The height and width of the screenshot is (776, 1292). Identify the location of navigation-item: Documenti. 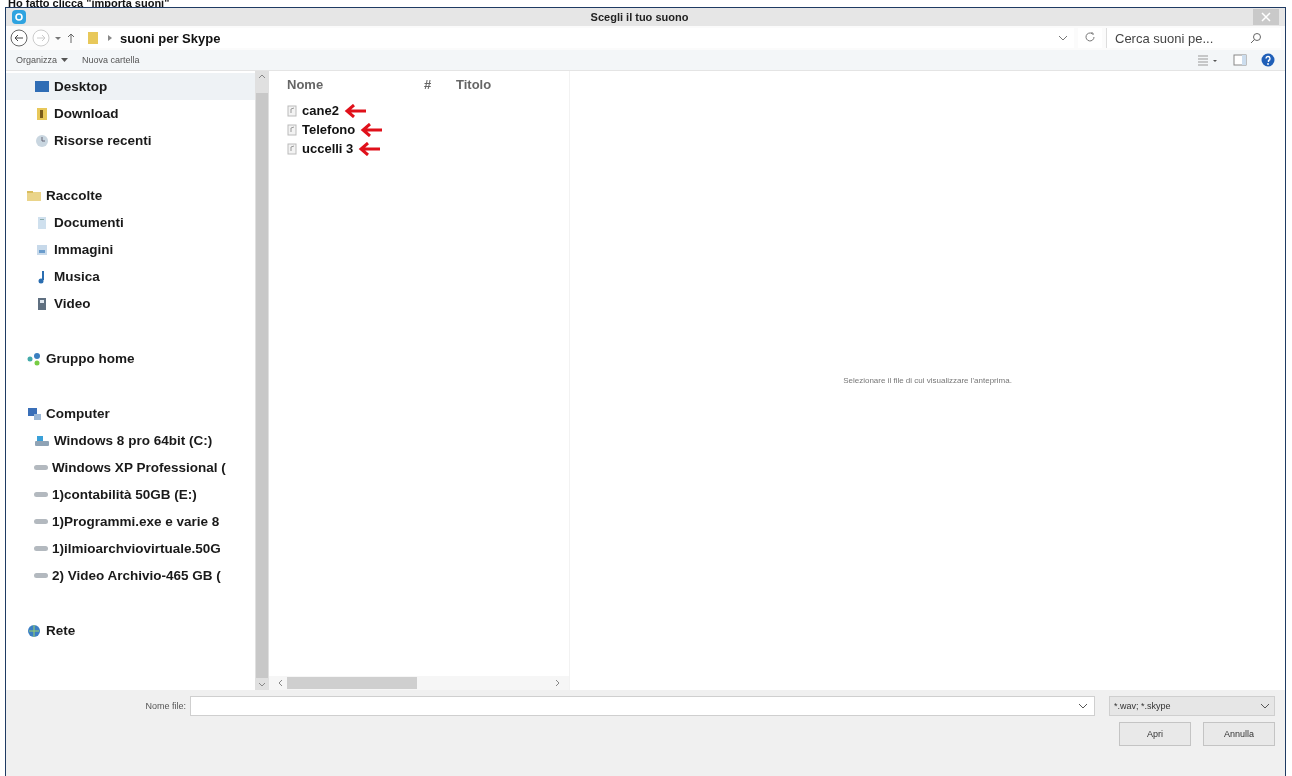
(130, 222).